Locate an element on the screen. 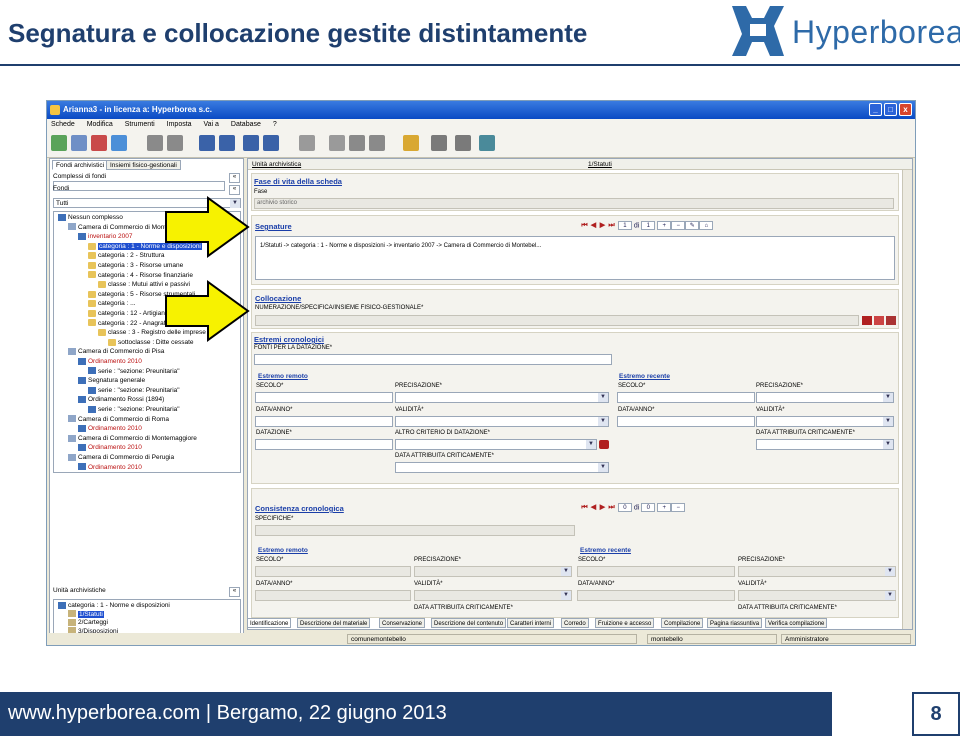 Image resolution: width=960 pixels, height=736 pixels. cons-recente-data-field is located at coordinates (656, 595).